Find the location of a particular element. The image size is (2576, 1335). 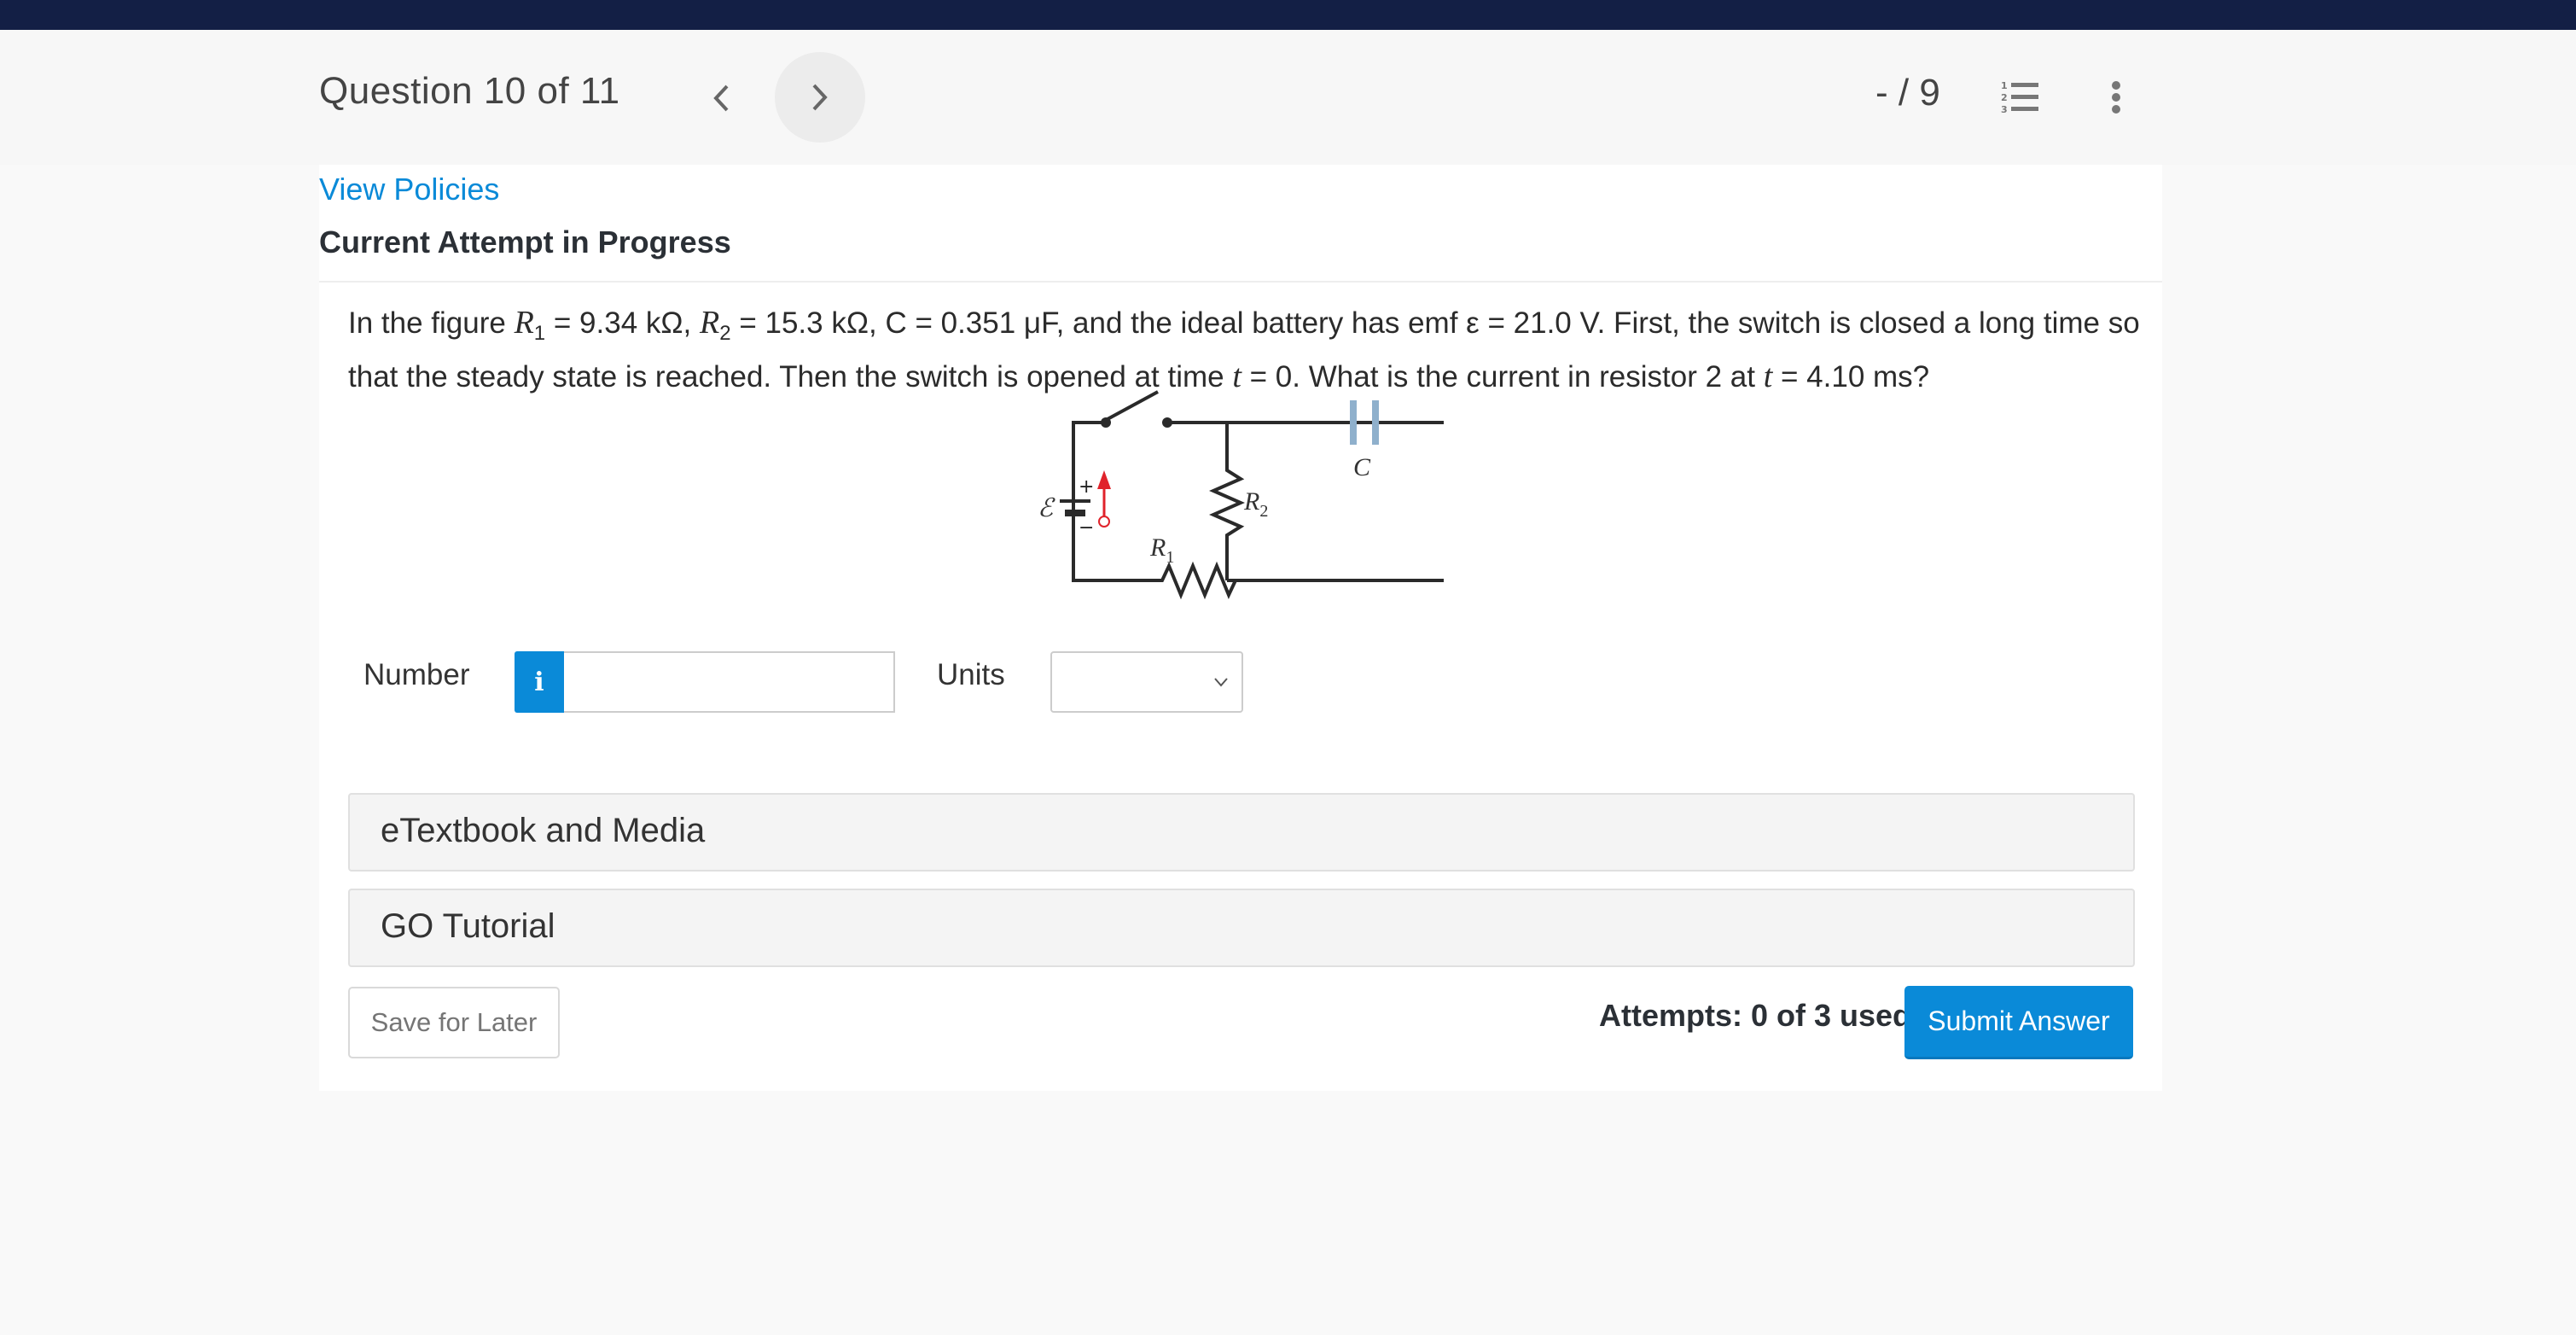

r2-label: R2 is located at coordinates (1256, 504).